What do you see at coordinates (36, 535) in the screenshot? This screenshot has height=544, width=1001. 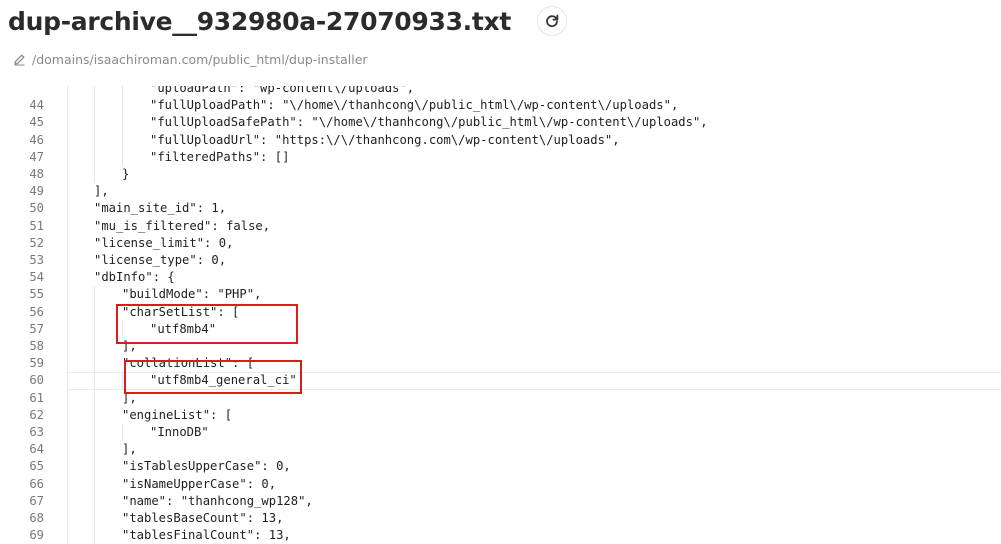 I see `line-number: 69` at bounding box center [36, 535].